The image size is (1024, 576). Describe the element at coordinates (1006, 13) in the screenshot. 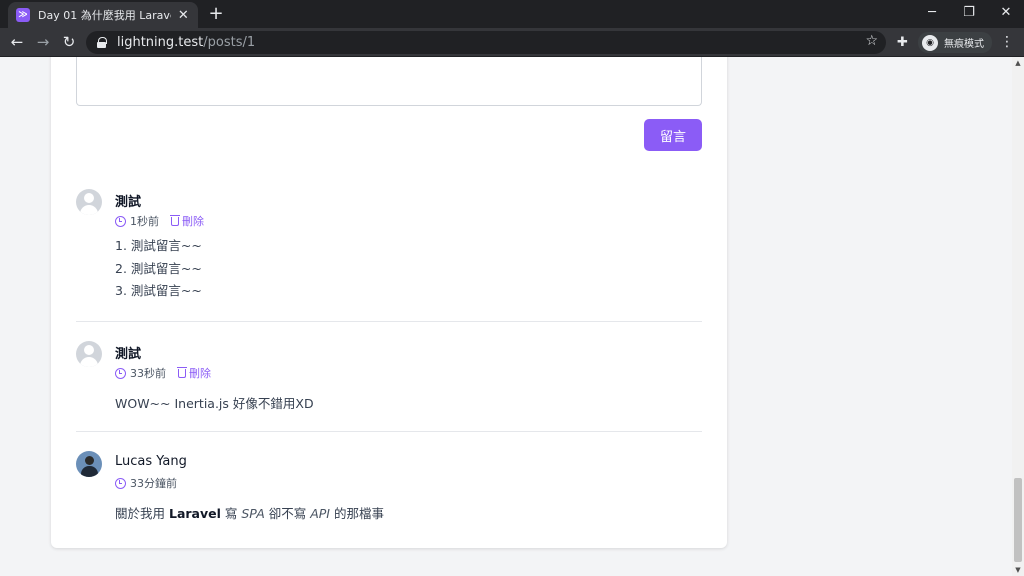

I see `window-close-icon: ✕` at that location.